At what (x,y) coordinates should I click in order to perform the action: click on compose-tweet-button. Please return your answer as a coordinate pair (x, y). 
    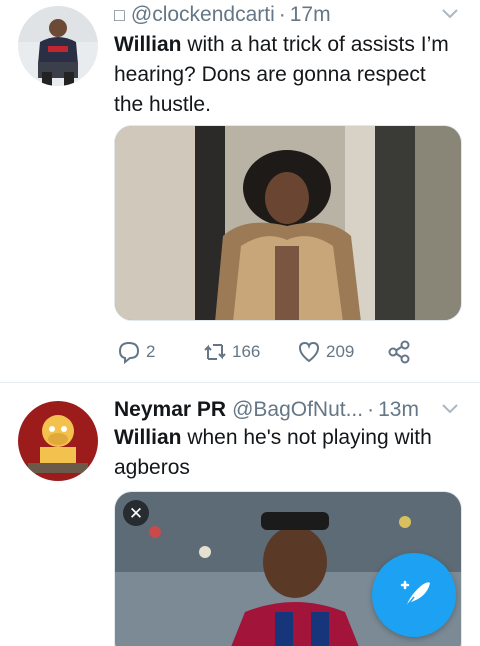
    Looking at the image, I should click on (414, 595).